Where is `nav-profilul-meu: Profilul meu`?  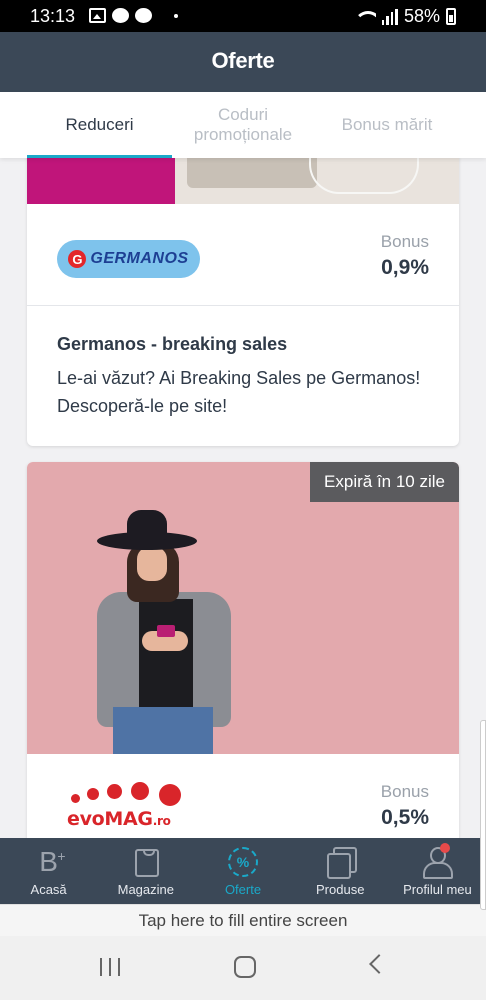
nav-profilul-meu: Profilul meu is located at coordinates (437, 871).